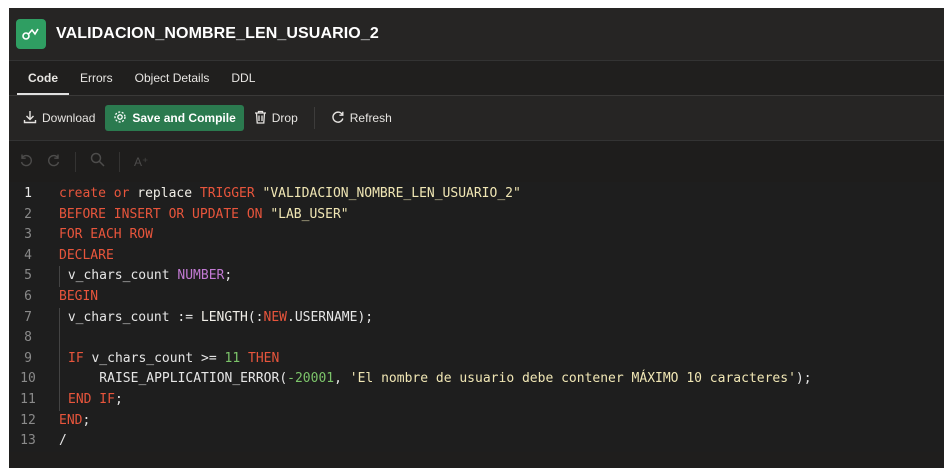 This screenshot has height=468, width=944. Describe the element at coordinates (28, 276) in the screenshot. I see `line-number: 5` at that location.